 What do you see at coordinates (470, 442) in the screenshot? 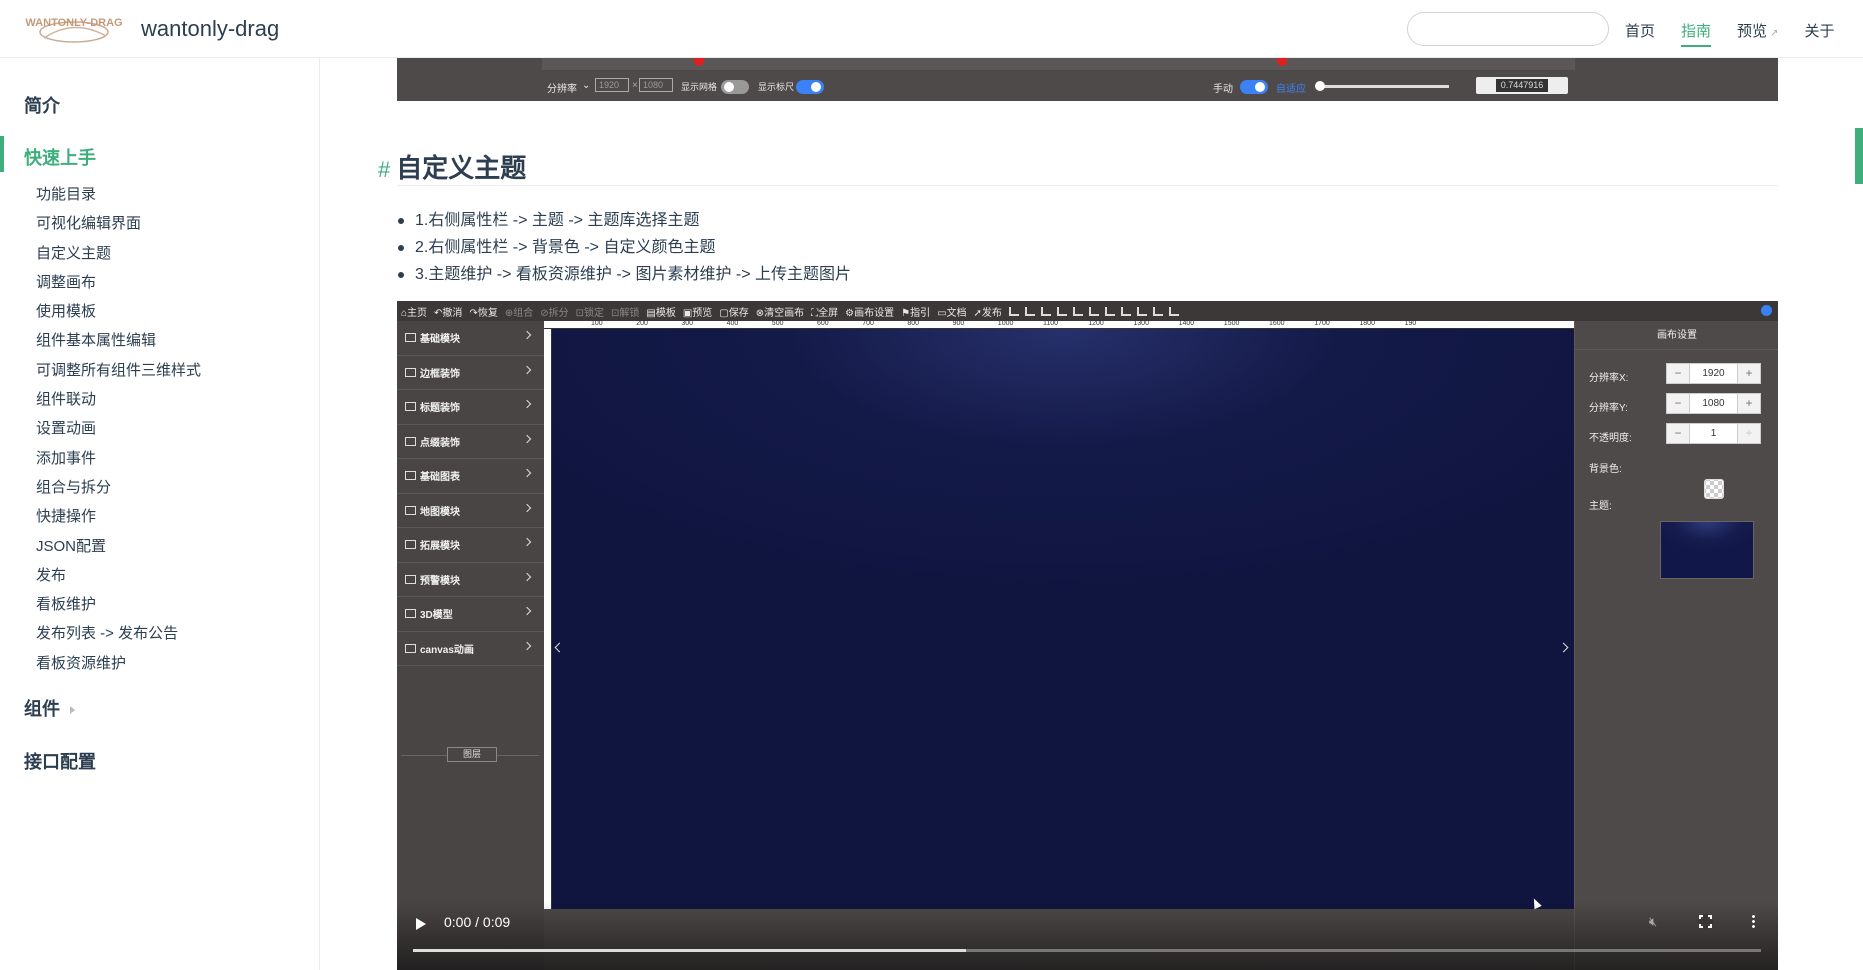
I see `component-category: 点缀装饰` at bounding box center [470, 442].